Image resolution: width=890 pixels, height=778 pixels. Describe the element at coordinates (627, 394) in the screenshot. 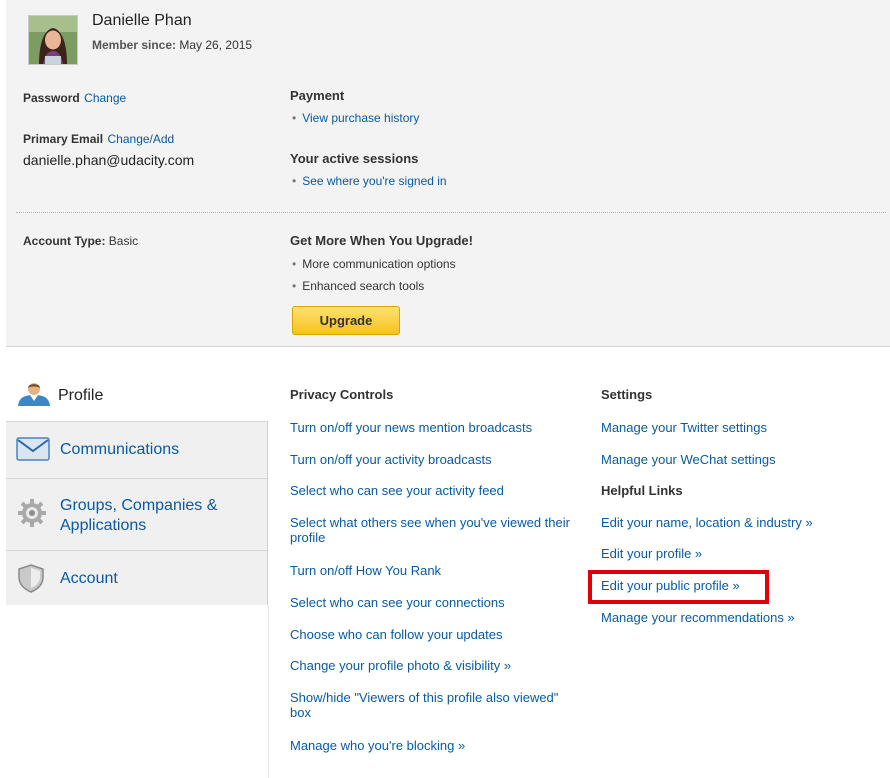

I see `settings-title: Settings` at that location.